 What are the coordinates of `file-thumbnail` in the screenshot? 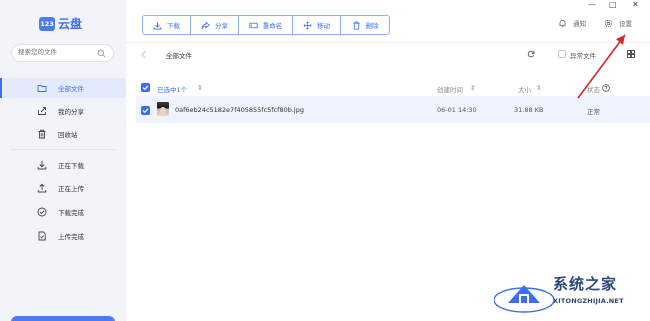 It's located at (163, 109).